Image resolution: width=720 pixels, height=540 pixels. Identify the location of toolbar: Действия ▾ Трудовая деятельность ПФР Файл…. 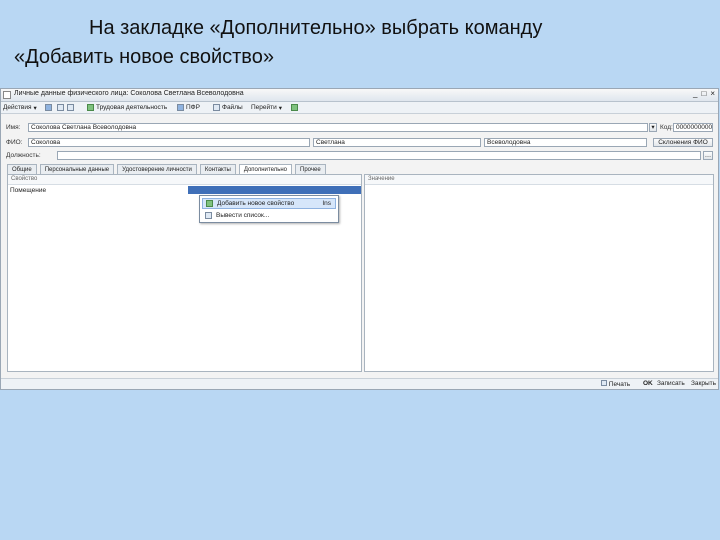
(359, 108).